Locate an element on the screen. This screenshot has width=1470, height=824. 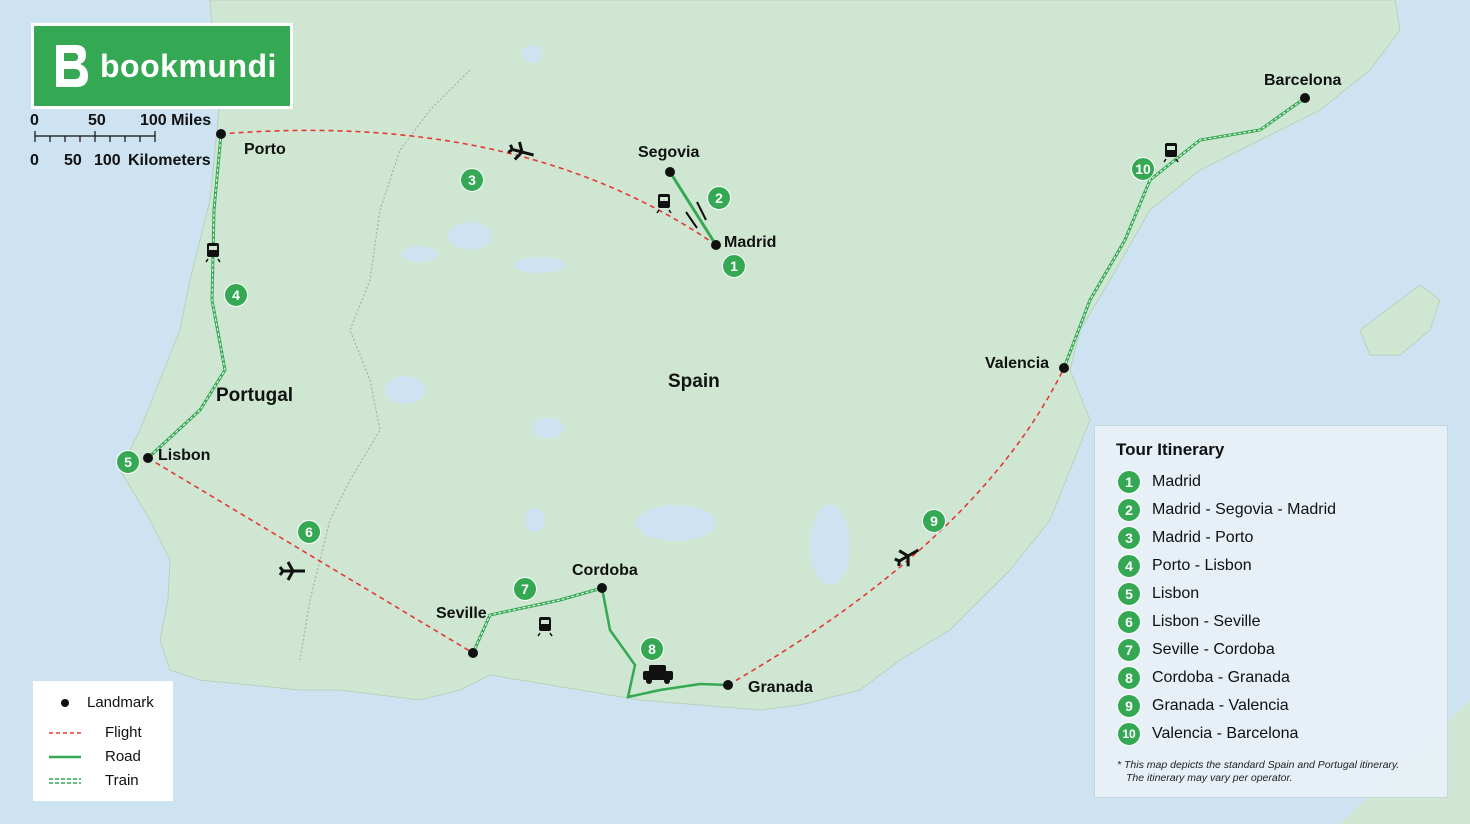
itinerary-num: 6 is located at coordinates (1129, 622).